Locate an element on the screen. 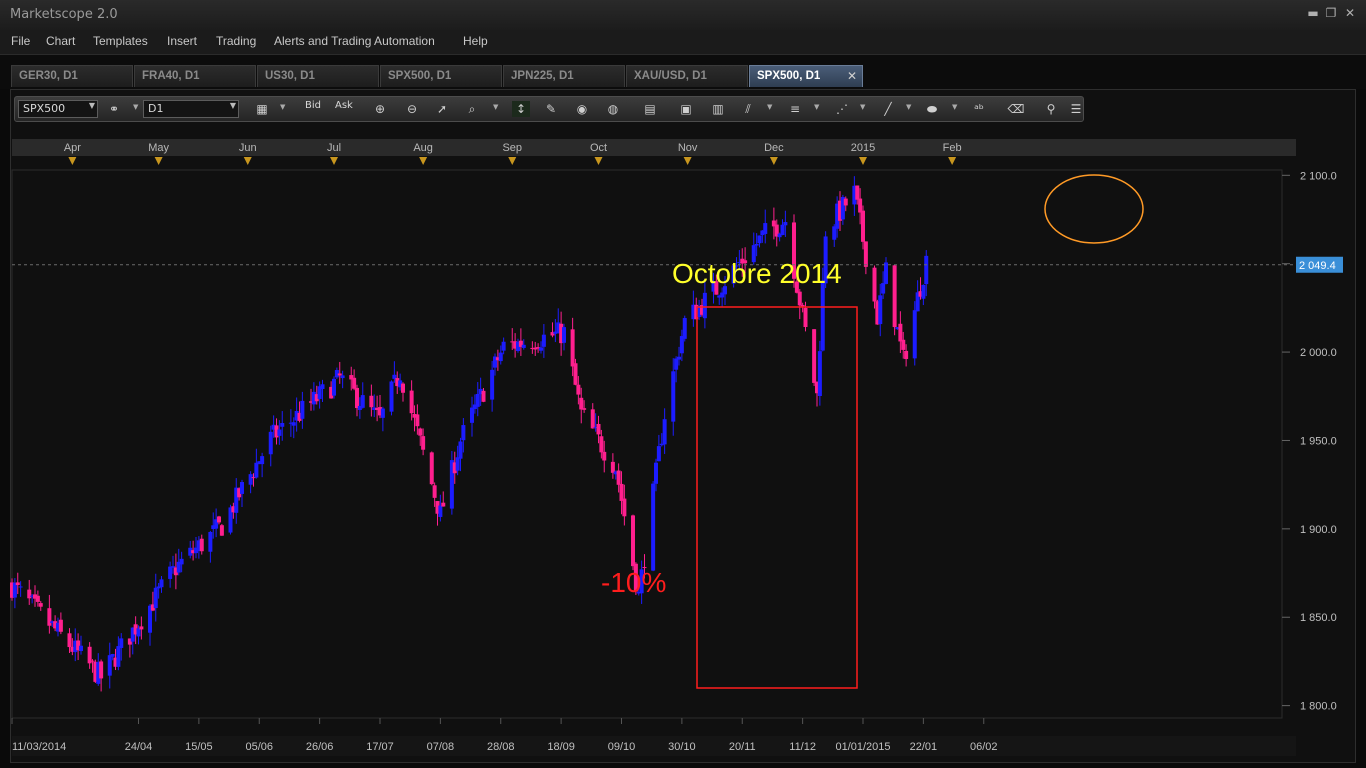 This screenshot has height=768, width=1366. x-tick-label: 26/06 is located at coordinates (320, 747).